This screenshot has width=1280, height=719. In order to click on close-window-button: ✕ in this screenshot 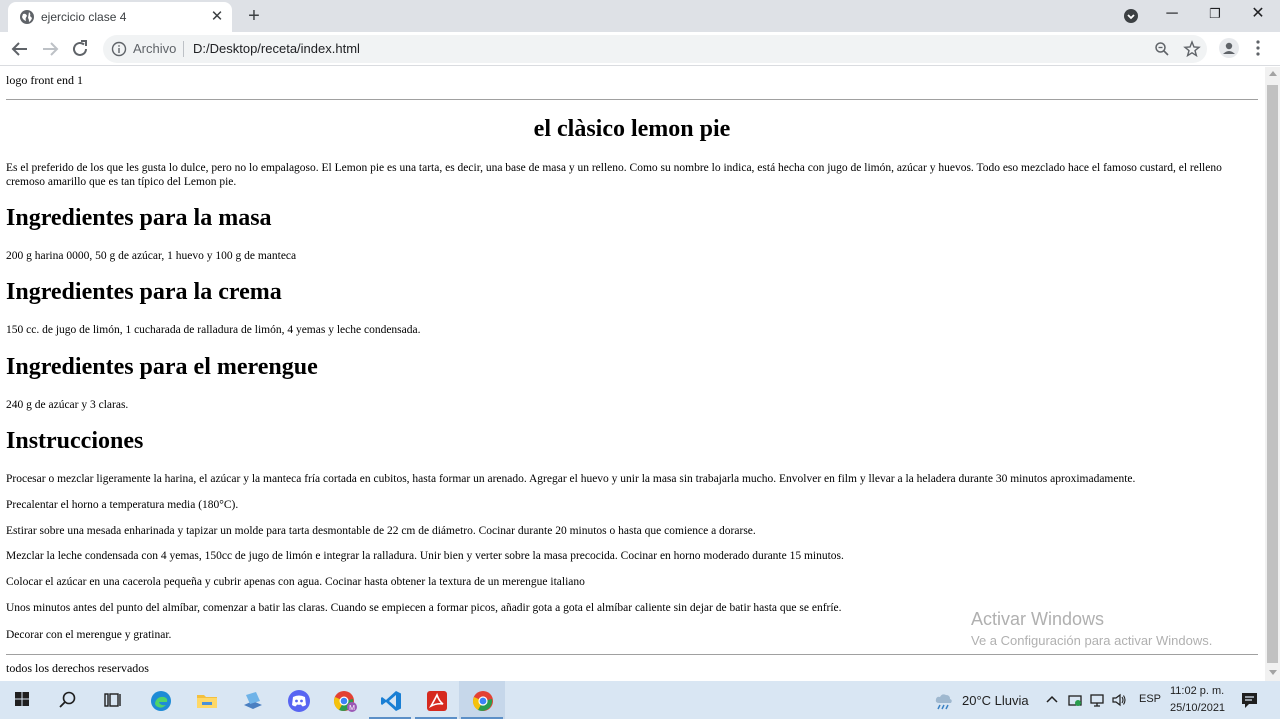, I will do `click(1258, 15)`.